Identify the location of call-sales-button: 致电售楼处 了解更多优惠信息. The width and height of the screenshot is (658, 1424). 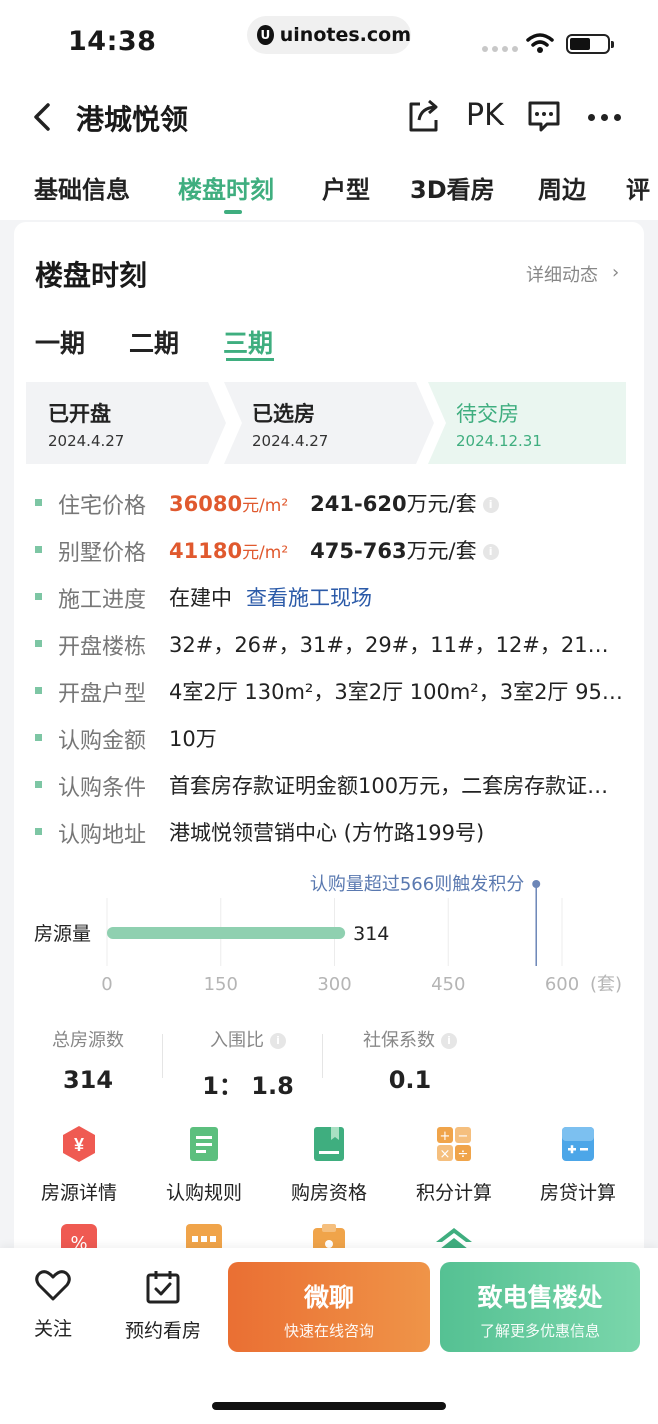
(540, 1307).